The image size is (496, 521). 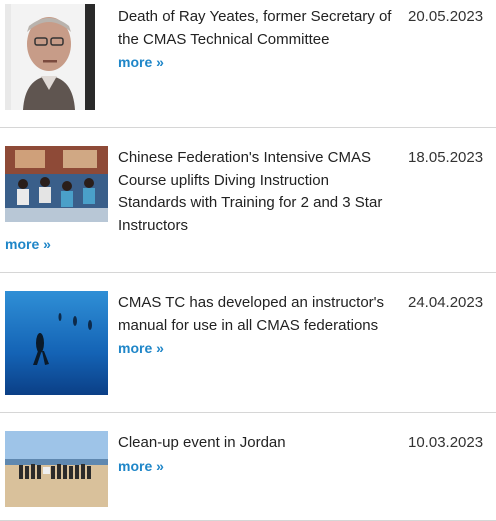 I want to click on news-date: 20.05.2023, so click(x=446, y=16).